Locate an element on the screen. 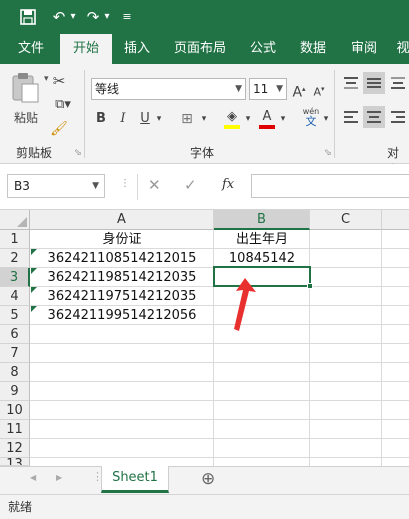  row-header-3: 3 is located at coordinates (15, 277).